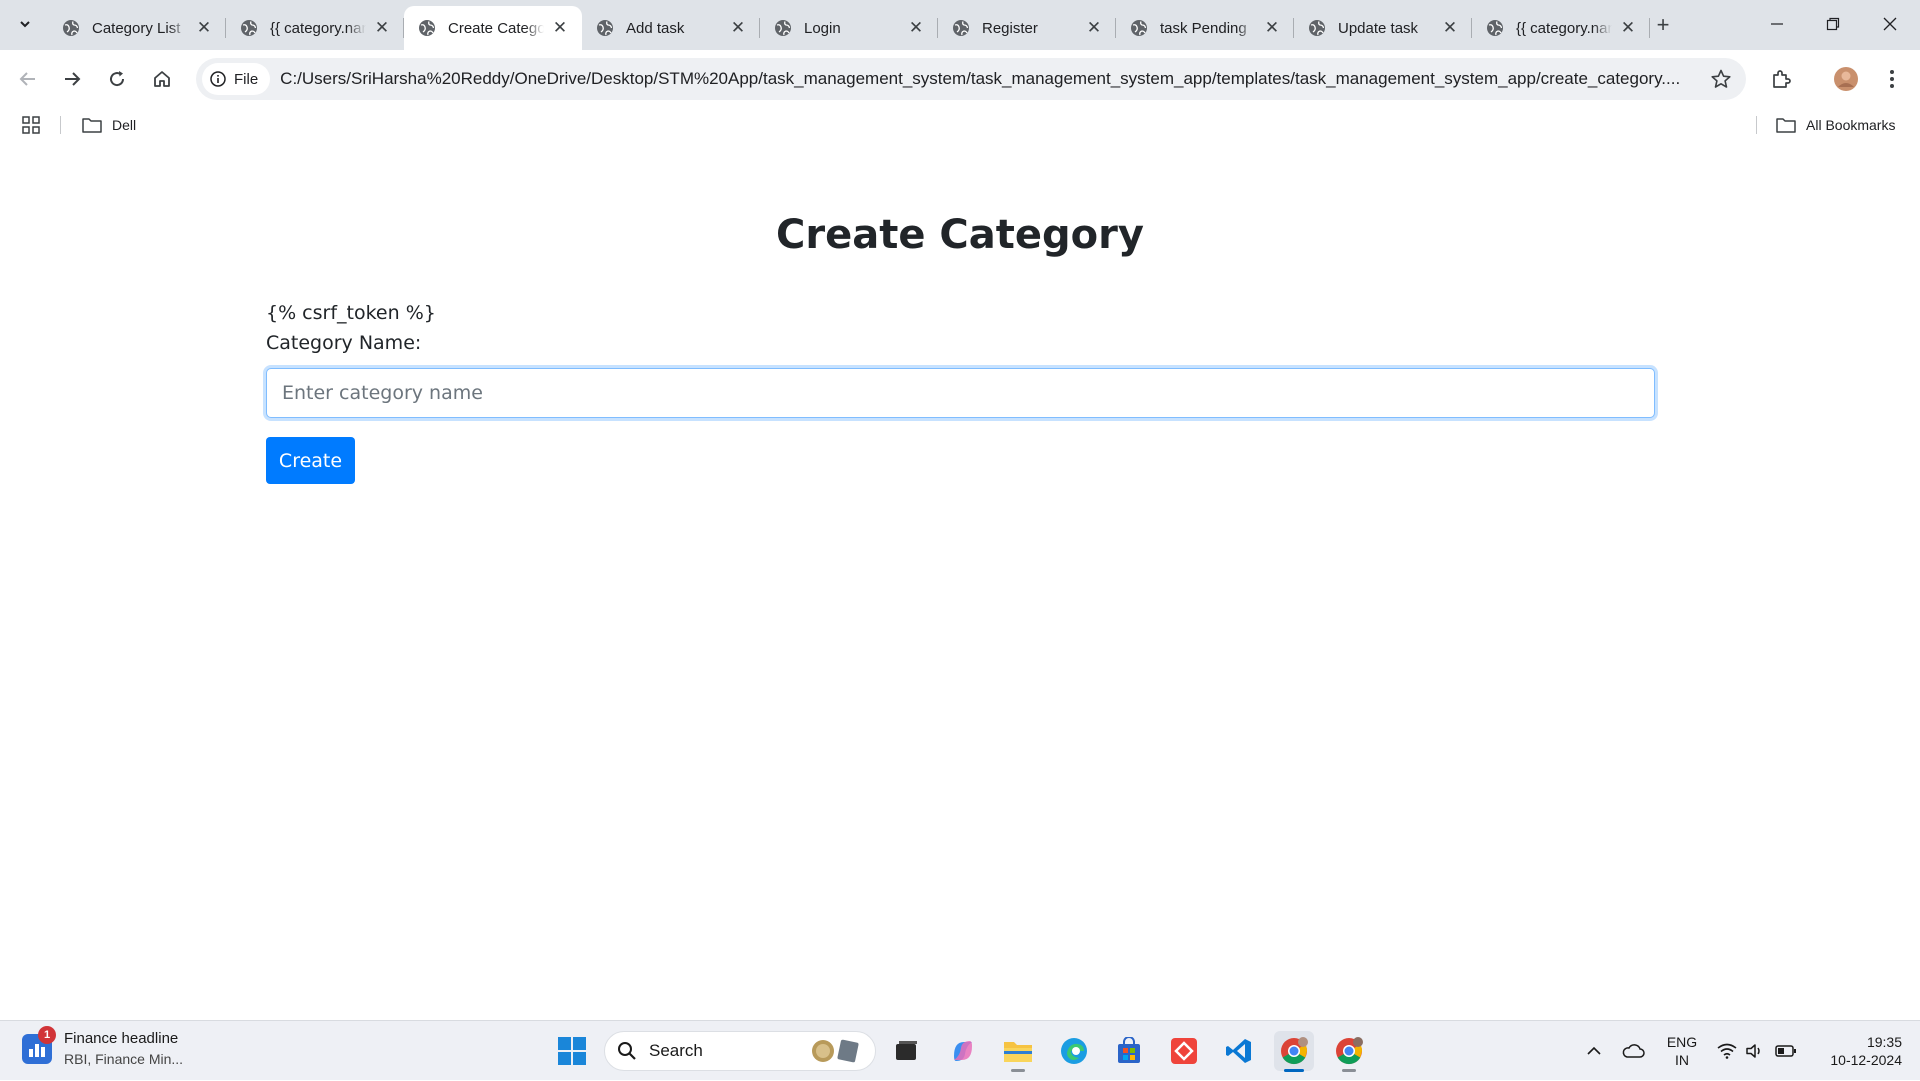 Image resolution: width=1920 pixels, height=1081 pixels. I want to click on tab-title: Category List, so click(136, 28).